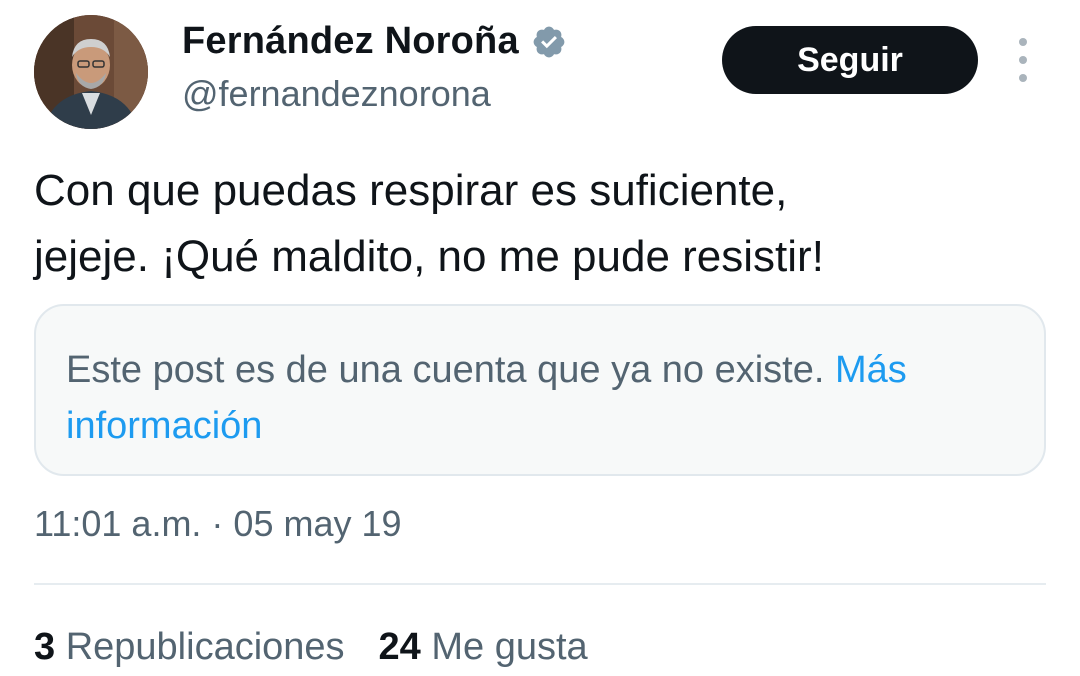 This screenshot has width=1080, height=676. I want to click on follow-button: Seguir, so click(850, 60).